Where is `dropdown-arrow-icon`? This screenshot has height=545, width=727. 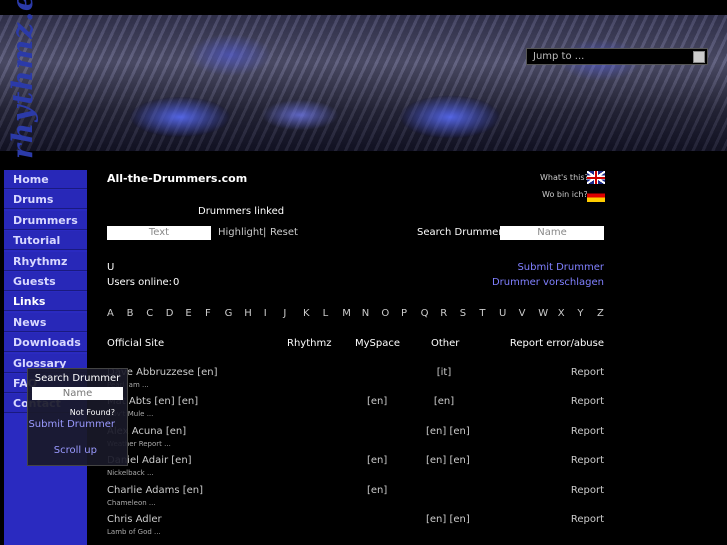 dropdown-arrow-icon is located at coordinates (699, 56).